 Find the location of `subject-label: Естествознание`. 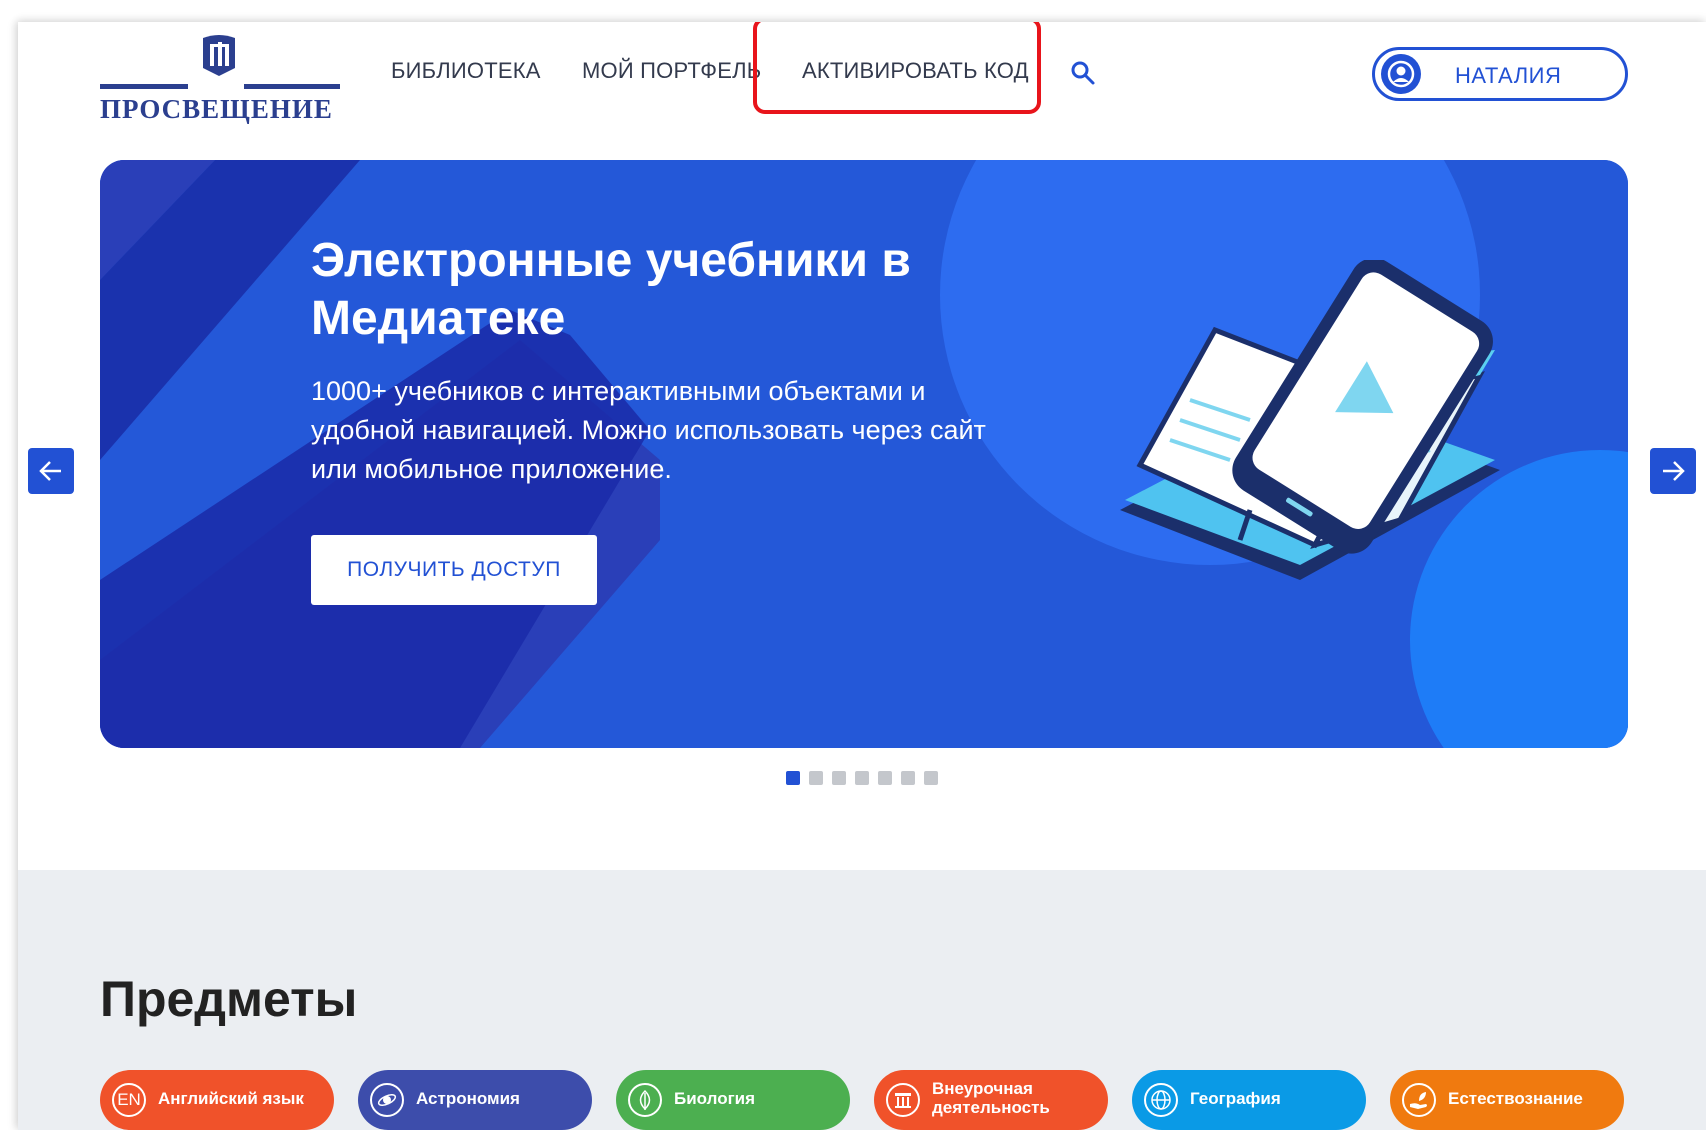

subject-label: Естествознание is located at coordinates (1515, 1098).